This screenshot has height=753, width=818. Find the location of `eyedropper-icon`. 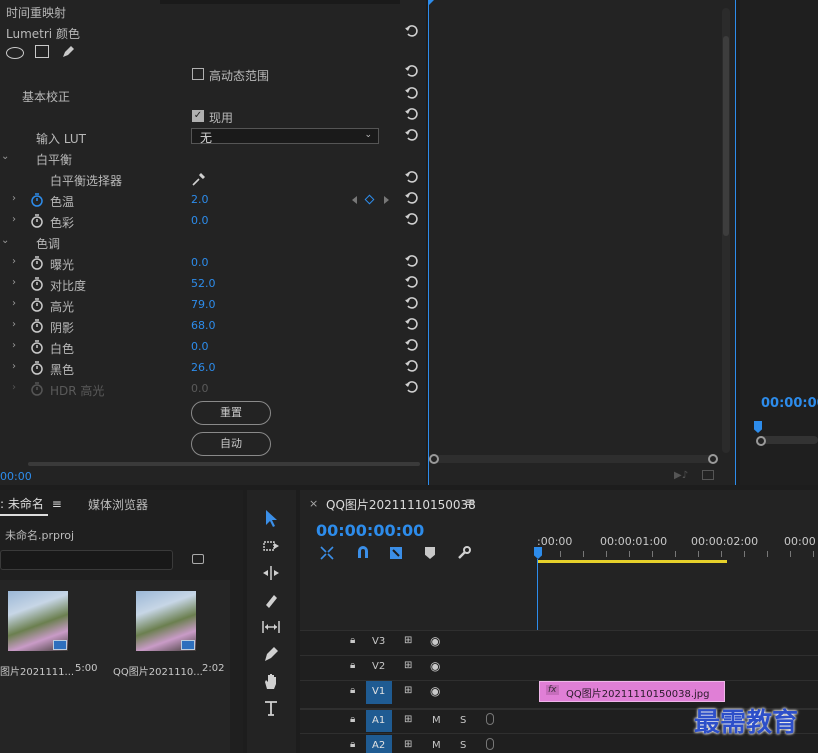

eyedropper-icon is located at coordinates (199, 179).